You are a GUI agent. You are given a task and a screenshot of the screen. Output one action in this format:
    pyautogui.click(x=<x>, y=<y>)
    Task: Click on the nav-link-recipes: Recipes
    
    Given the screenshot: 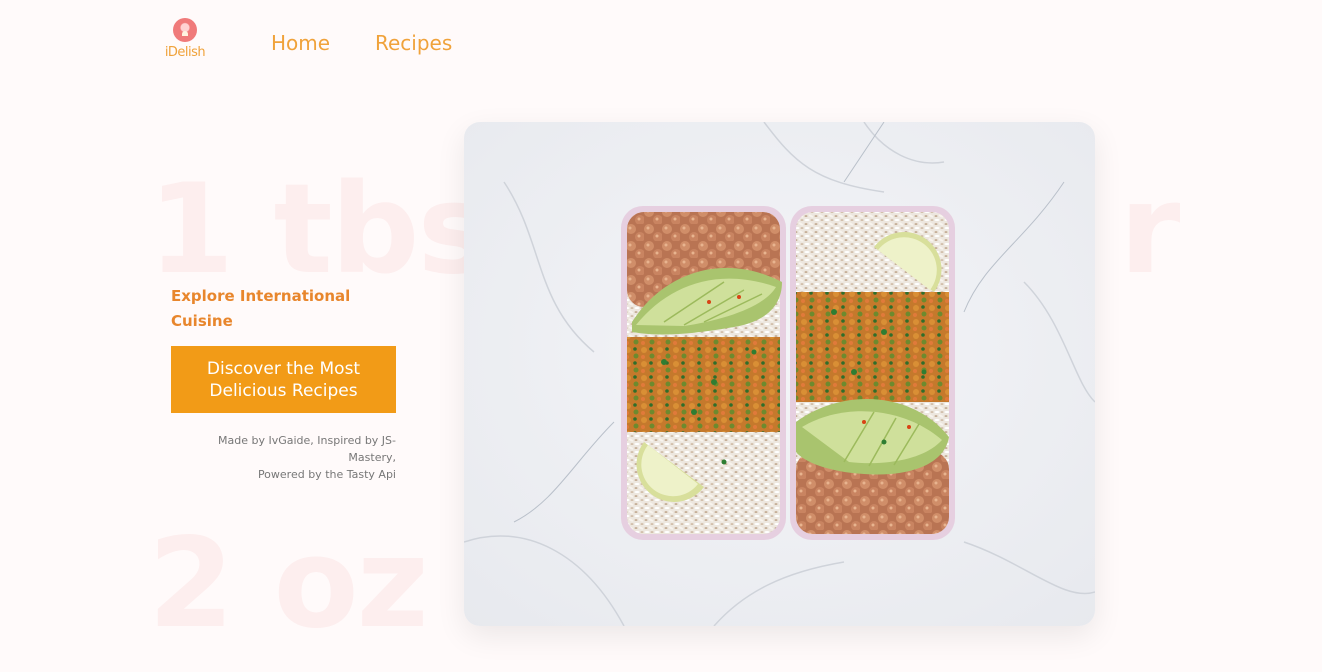 What is the action you would take?
    pyautogui.click(x=413, y=43)
    